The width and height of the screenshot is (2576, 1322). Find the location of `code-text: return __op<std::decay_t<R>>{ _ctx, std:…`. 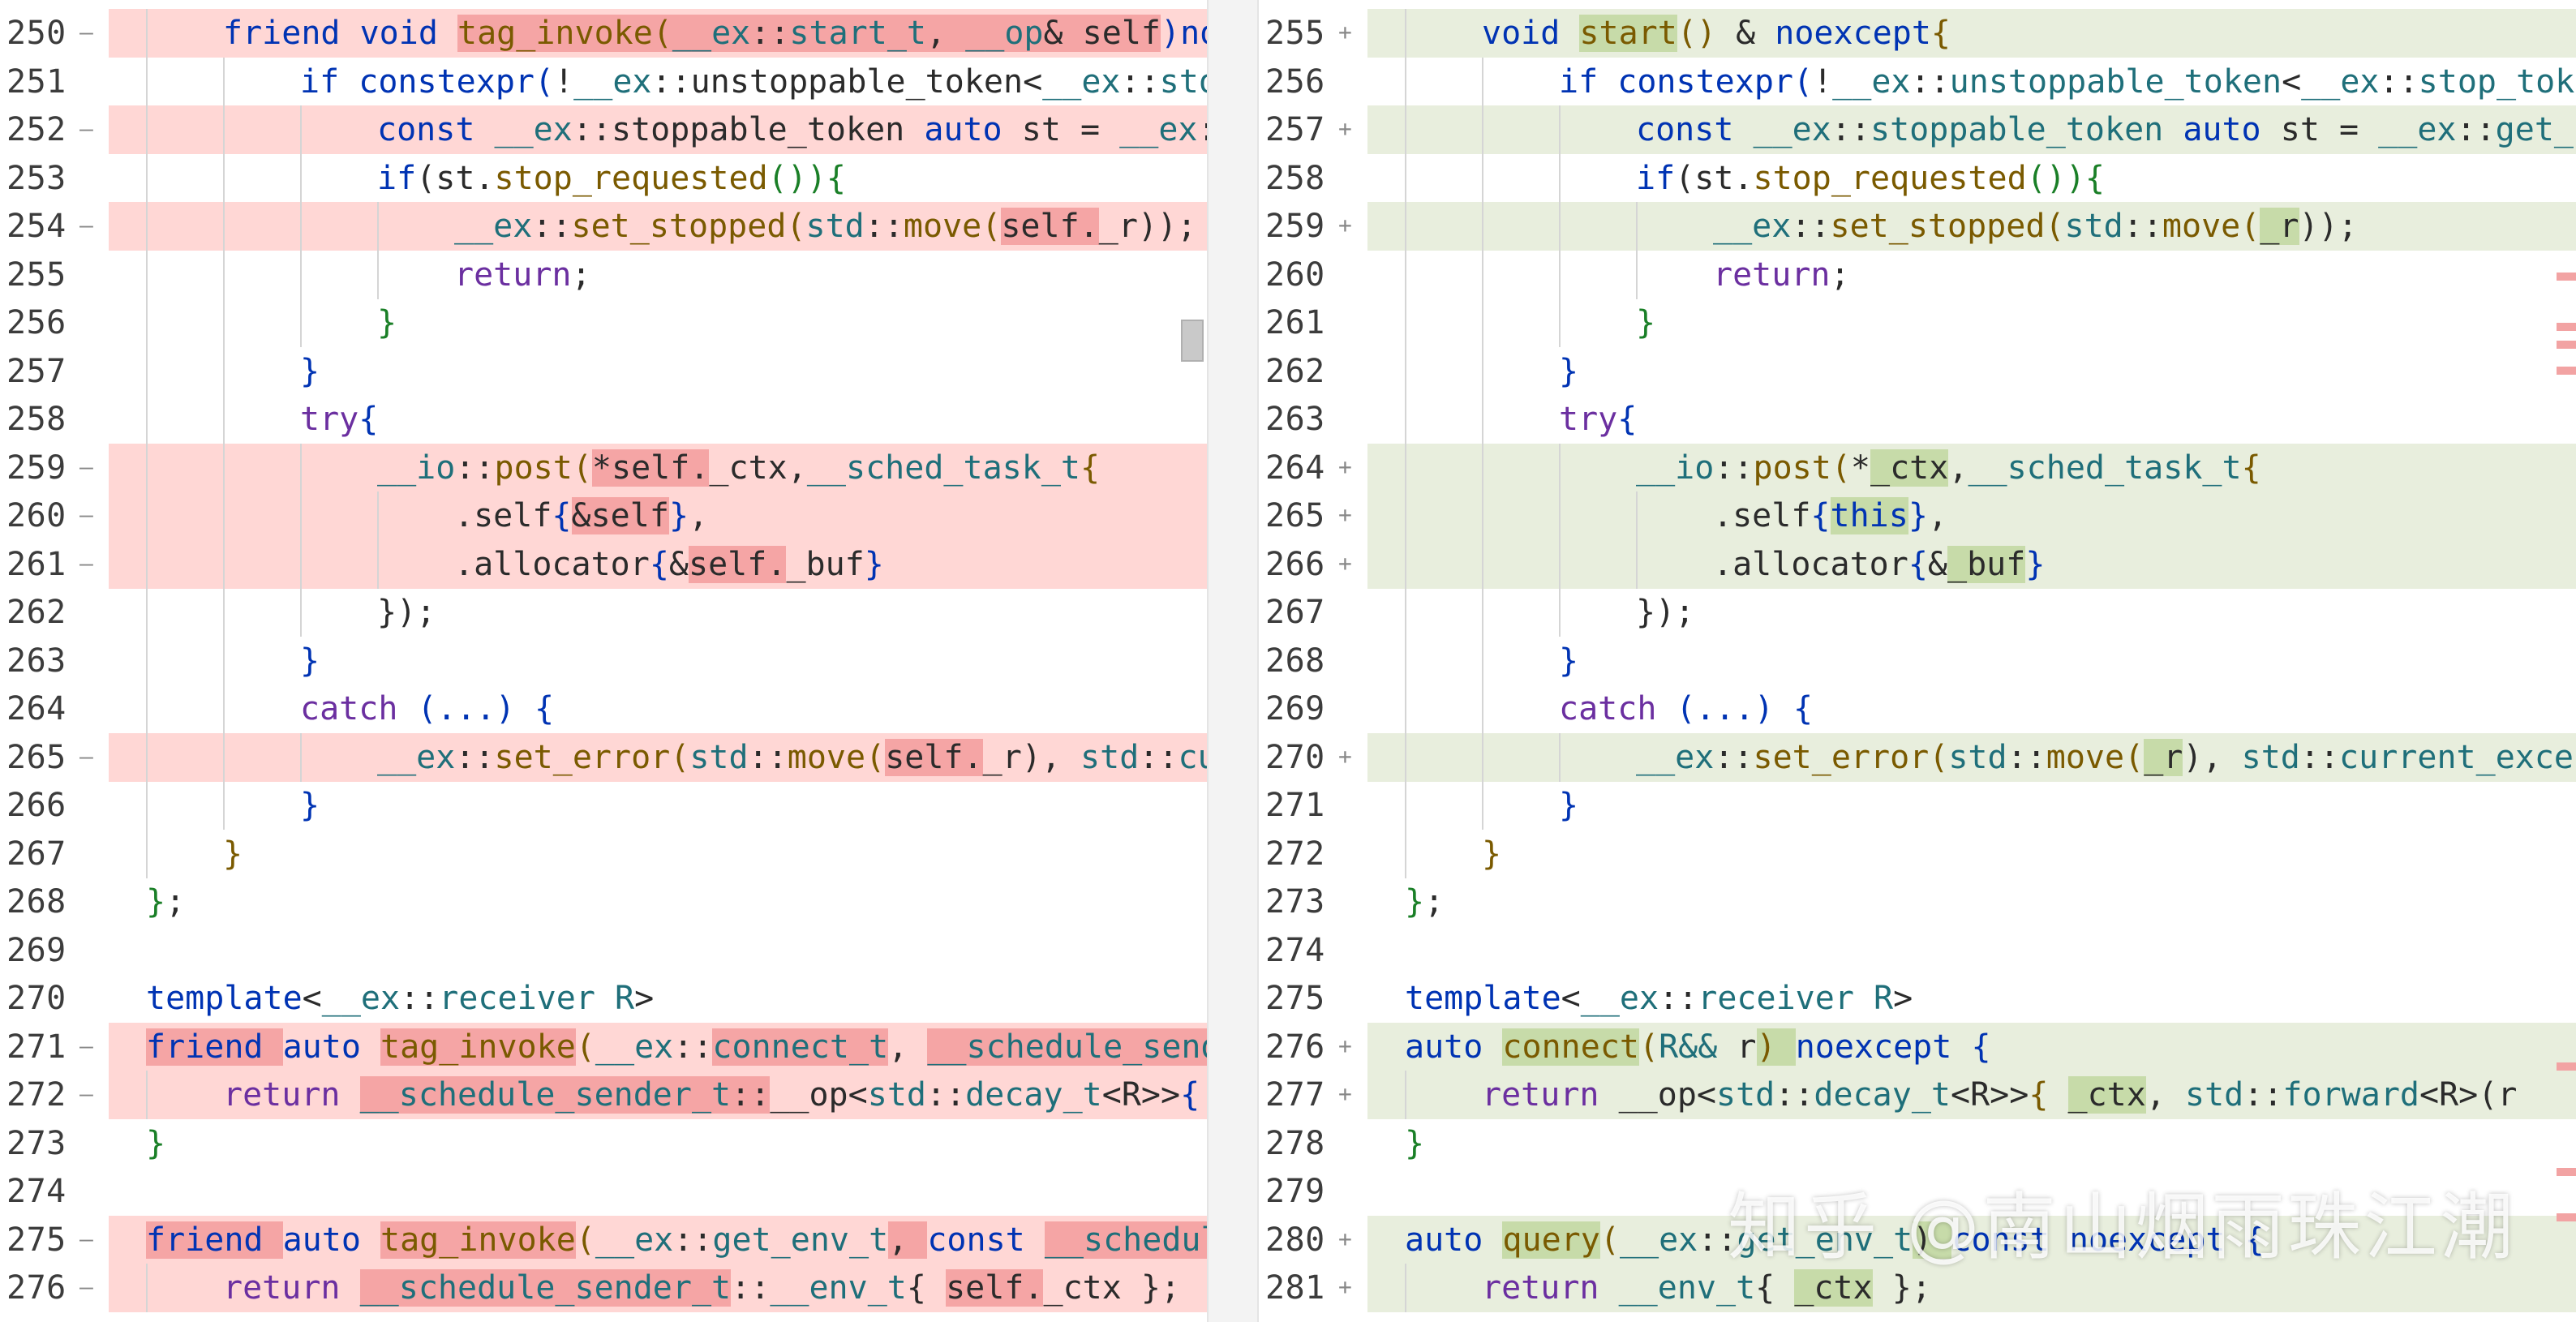

code-text: return __op<std::decay_t<R>>{ _ctx, std:… is located at coordinates (1999, 1095).